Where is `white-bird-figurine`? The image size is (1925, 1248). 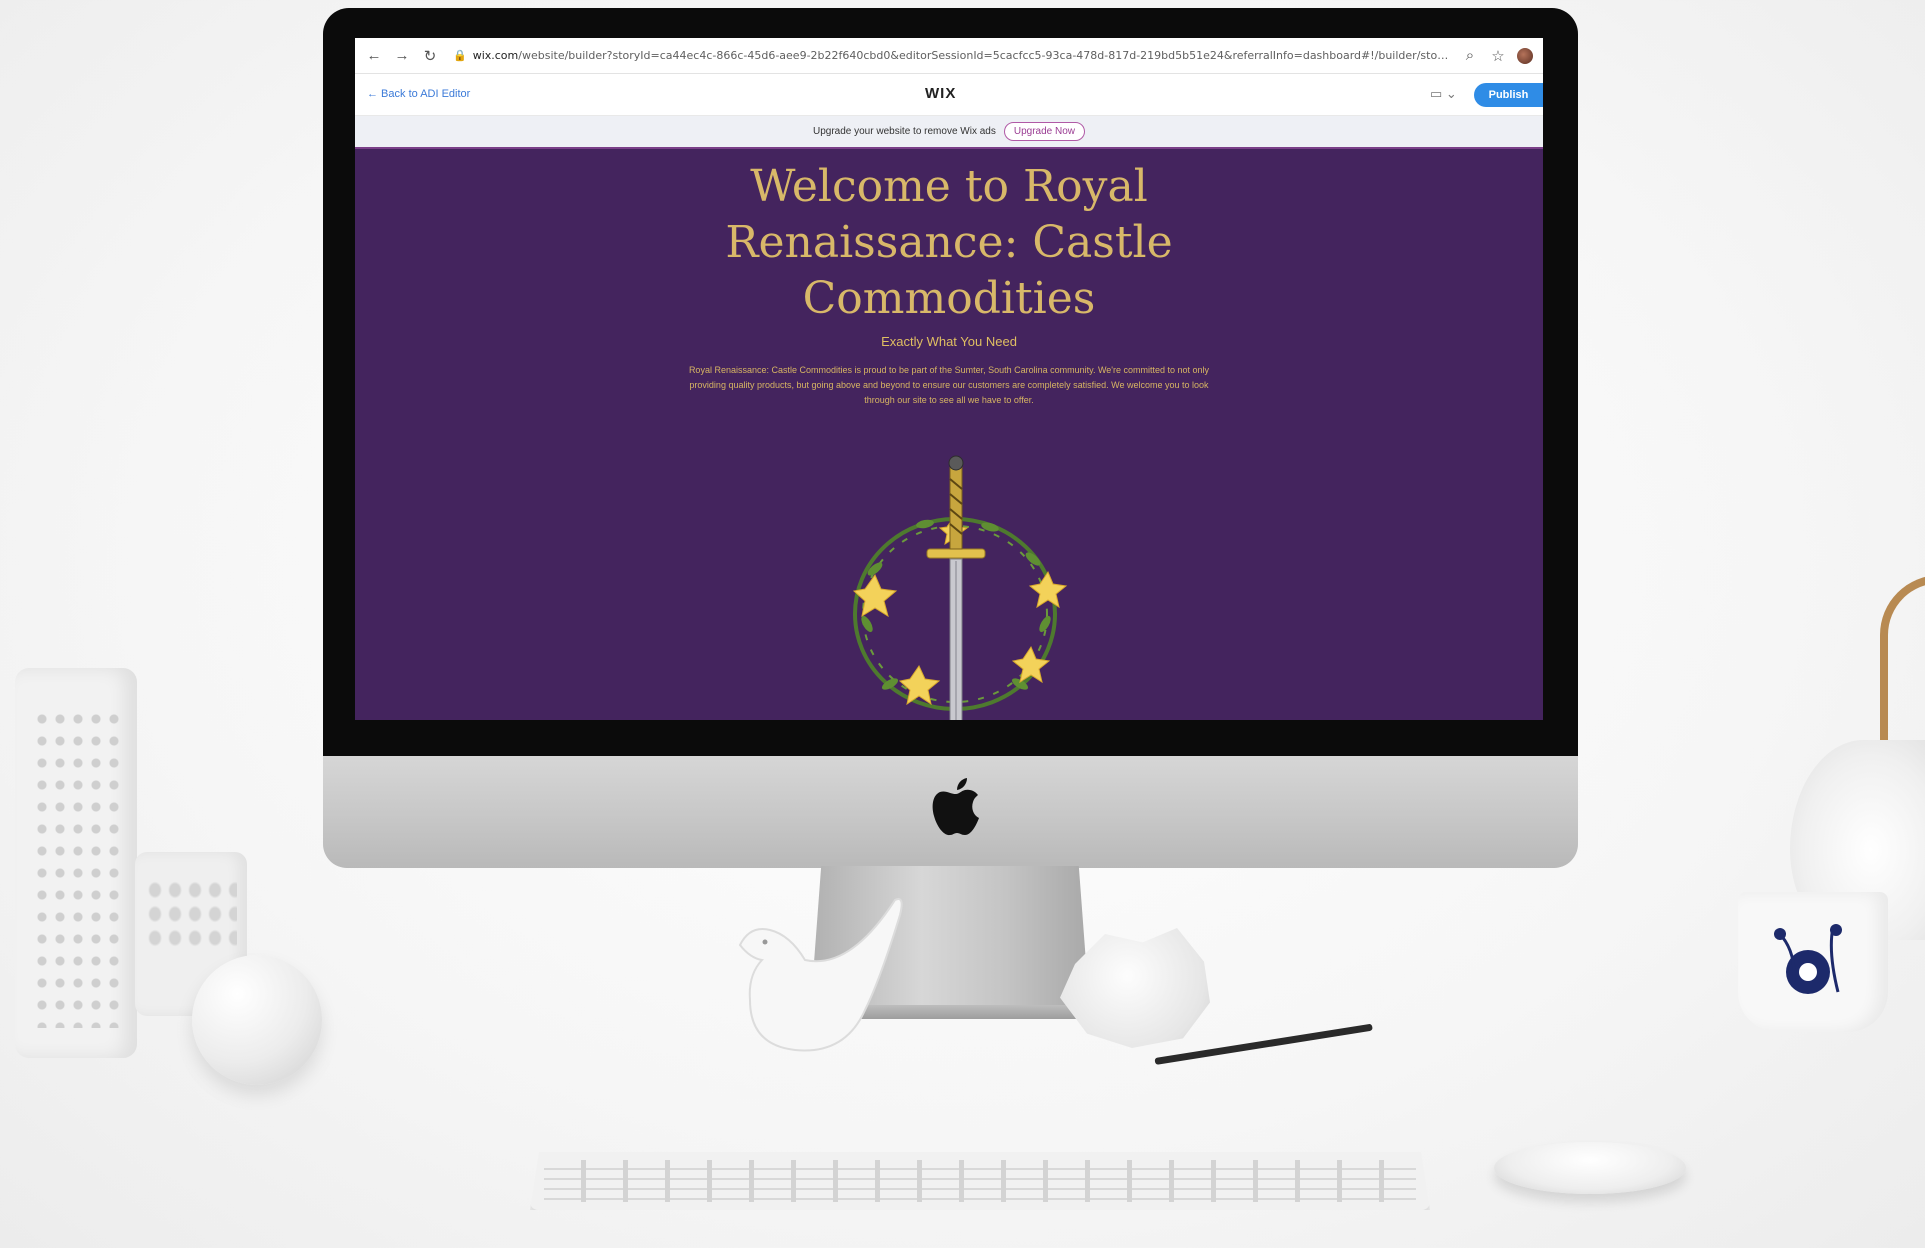 white-bird-figurine is located at coordinates (820, 975).